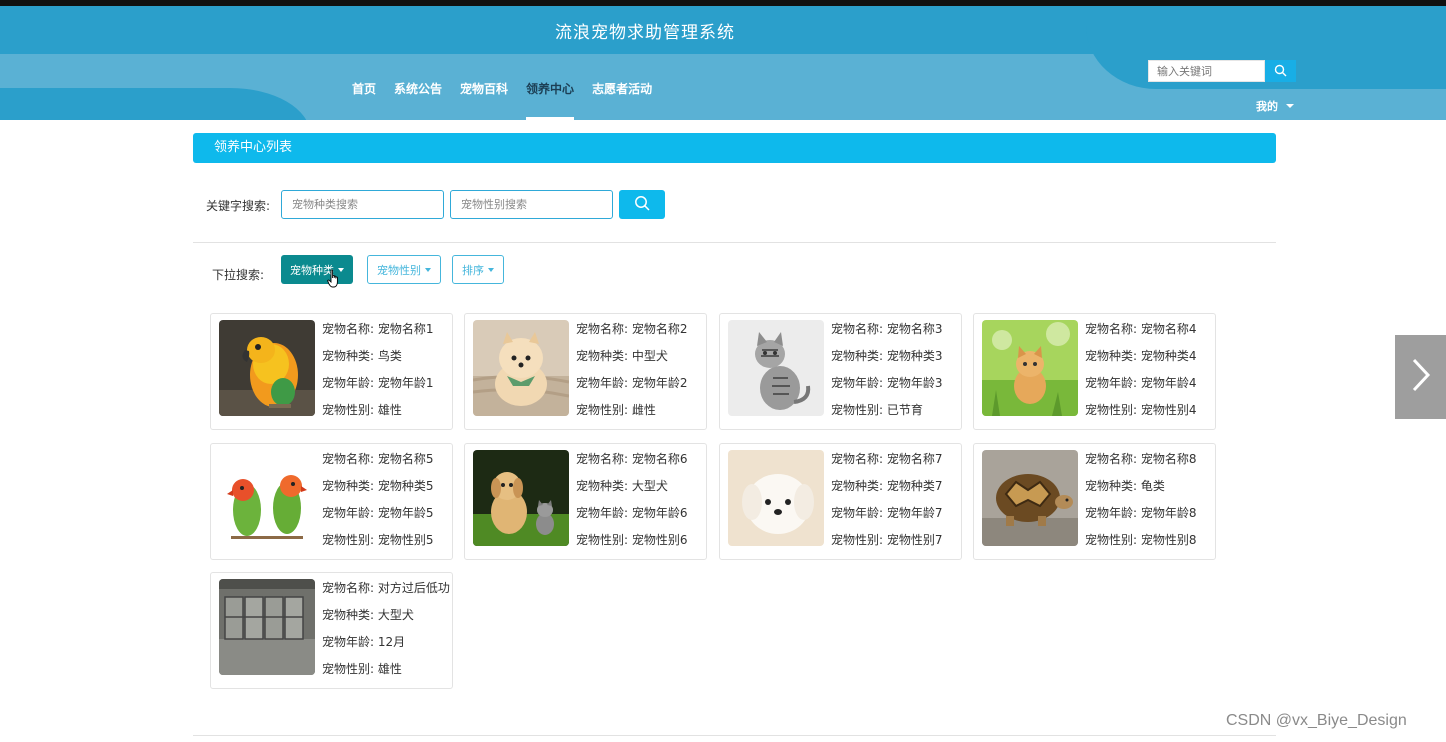 The width and height of the screenshot is (1446, 742). I want to click on nav-item-home: 首页, so click(364, 93).